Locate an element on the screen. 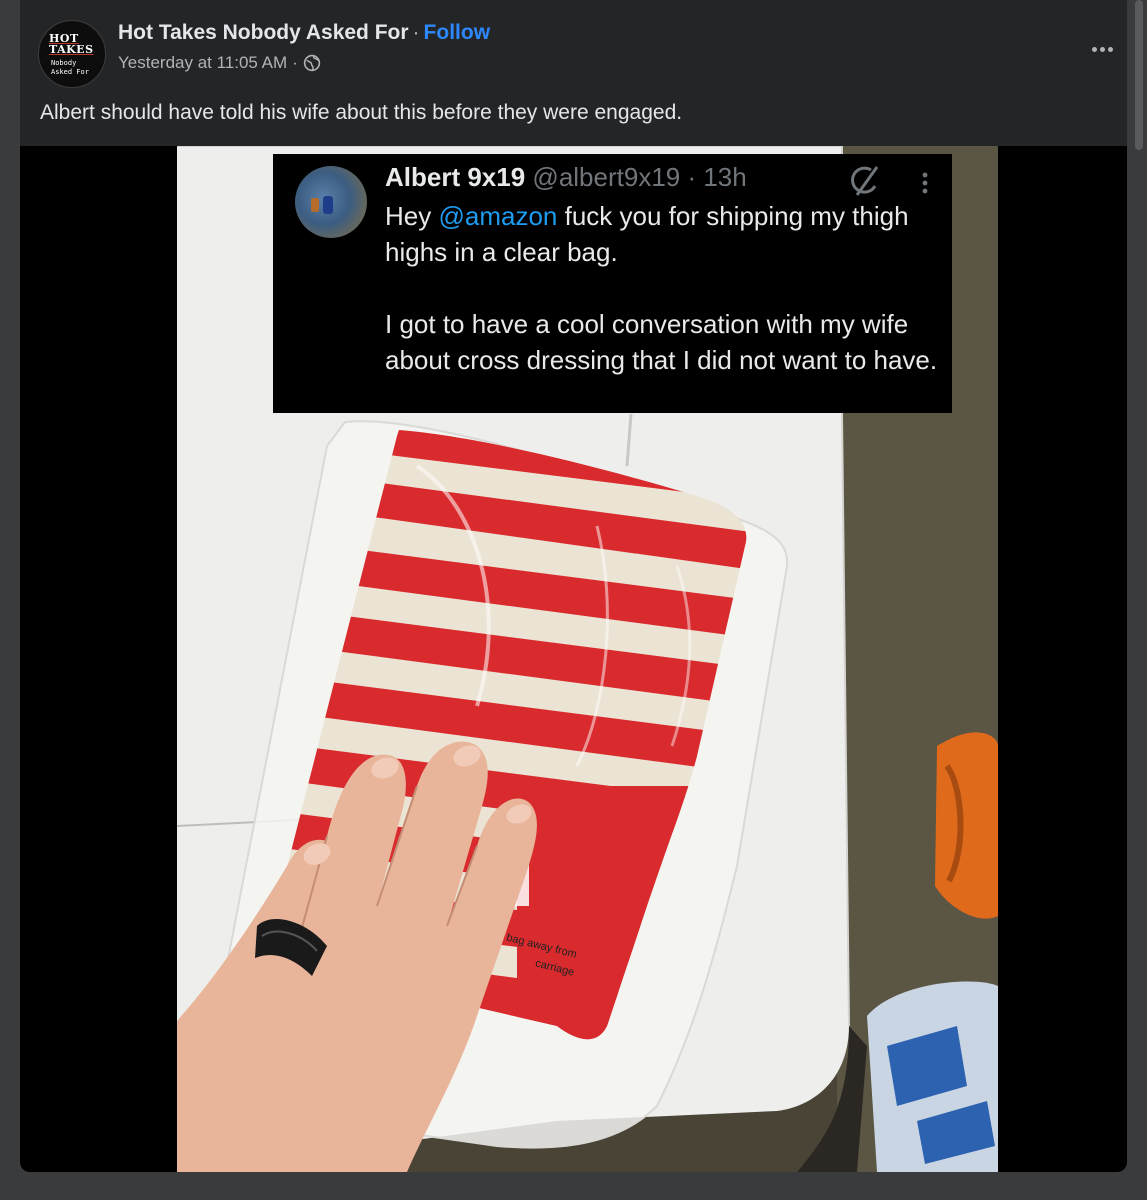  grok-icon is located at coordinates (865, 181).